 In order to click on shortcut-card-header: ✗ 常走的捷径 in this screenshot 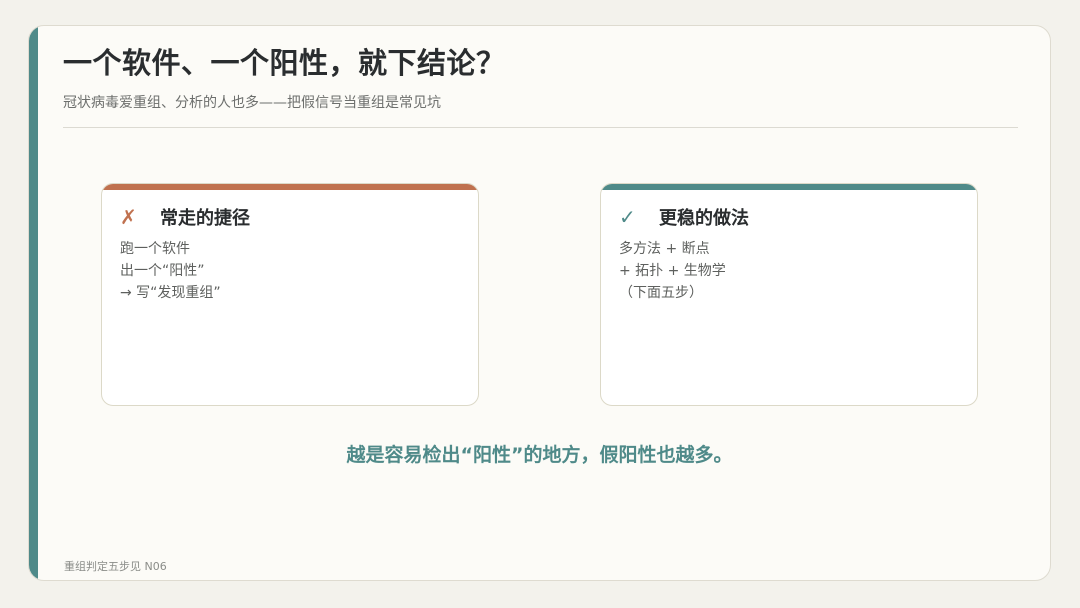, I will do `click(185, 217)`.